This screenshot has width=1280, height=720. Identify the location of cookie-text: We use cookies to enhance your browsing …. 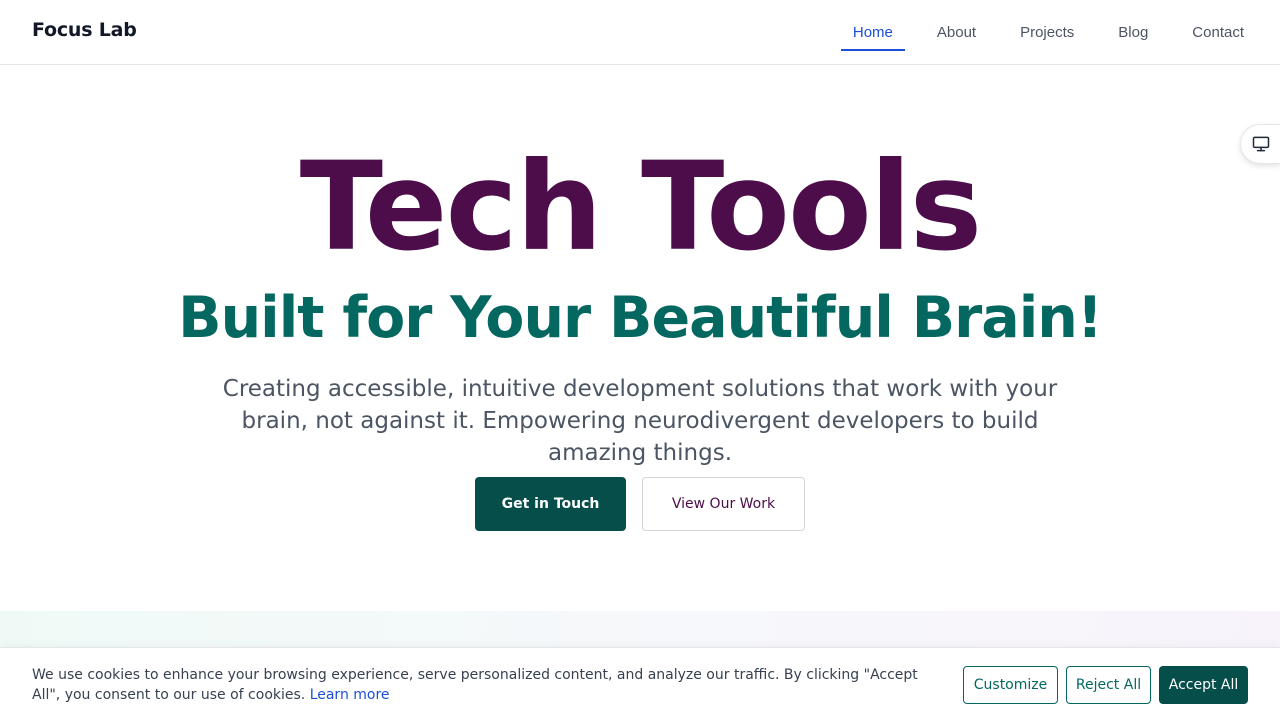
(475, 685).